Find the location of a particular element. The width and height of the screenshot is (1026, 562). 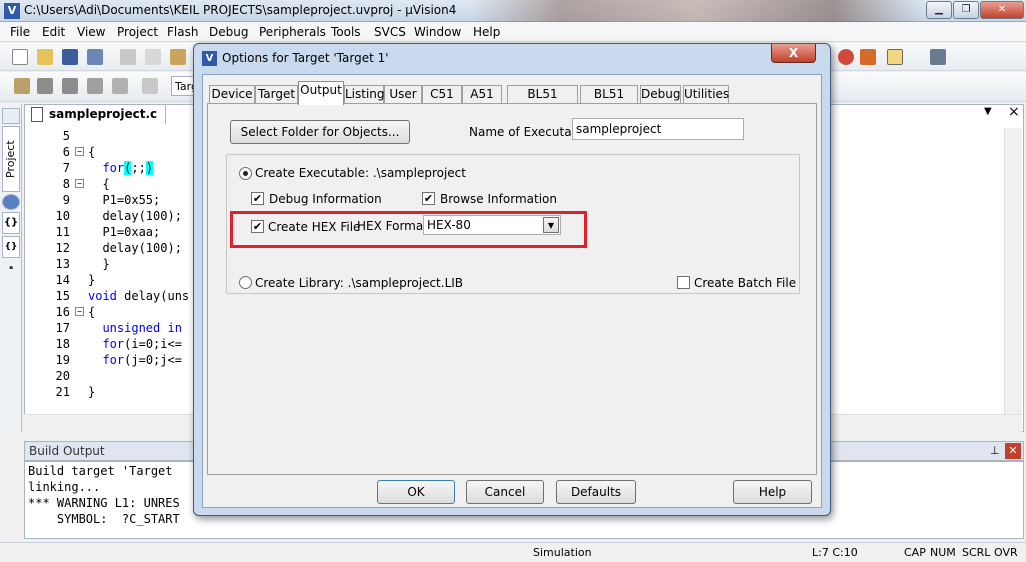

menu-file: File is located at coordinates (20, 32).